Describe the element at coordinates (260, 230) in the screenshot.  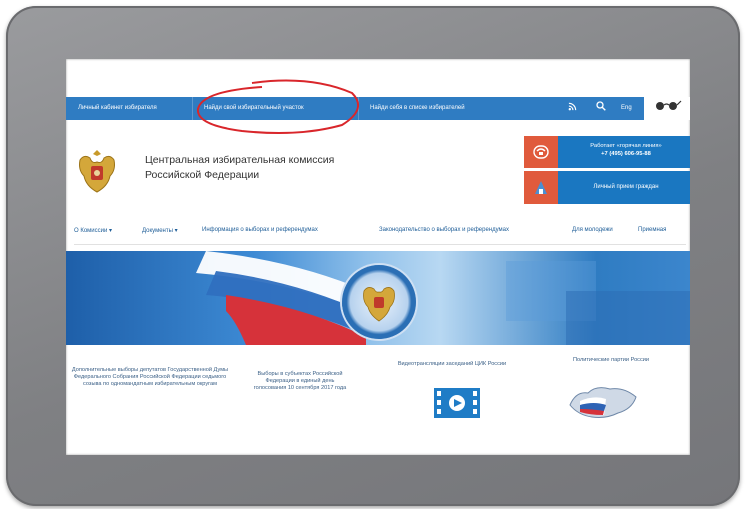
I see `nav-item-elections-info: Информация о выборах и референдумах` at that location.